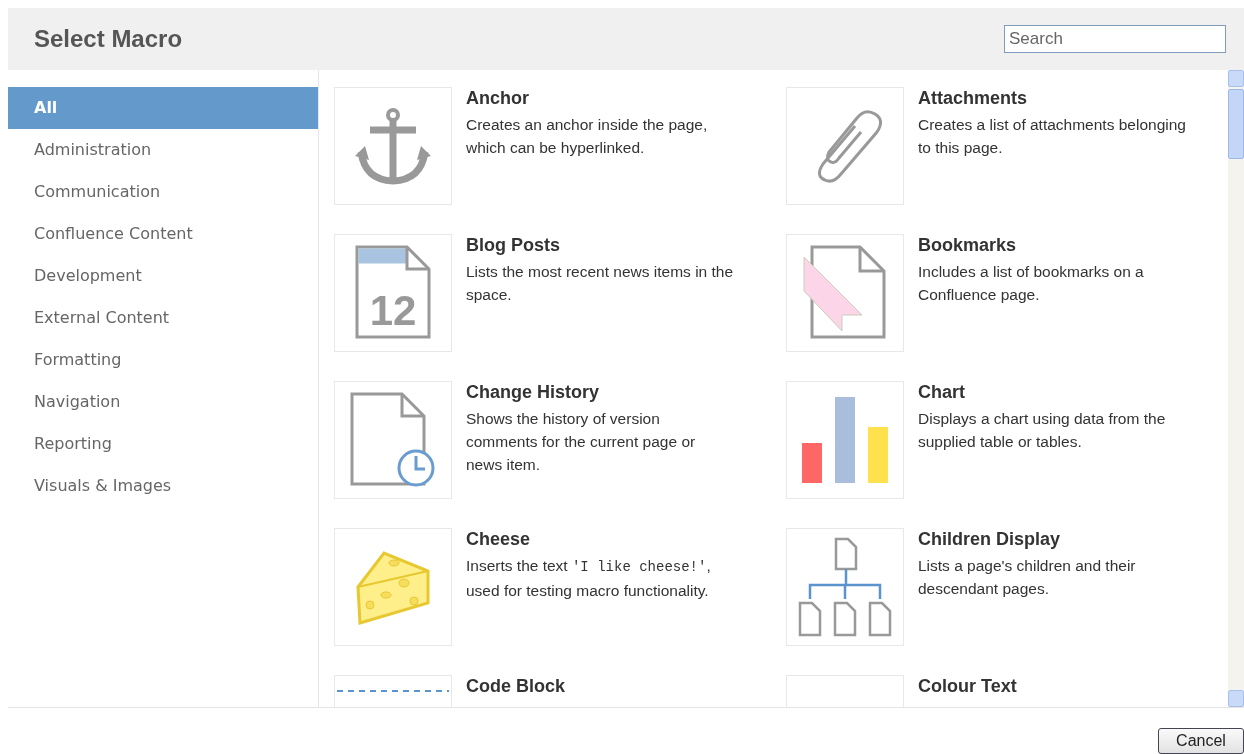 The width and height of the screenshot is (1244, 754). What do you see at coordinates (1031, 283) in the screenshot?
I see `macro-description: Includes a list of bookmarks on a Confluence page.` at bounding box center [1031, 283].